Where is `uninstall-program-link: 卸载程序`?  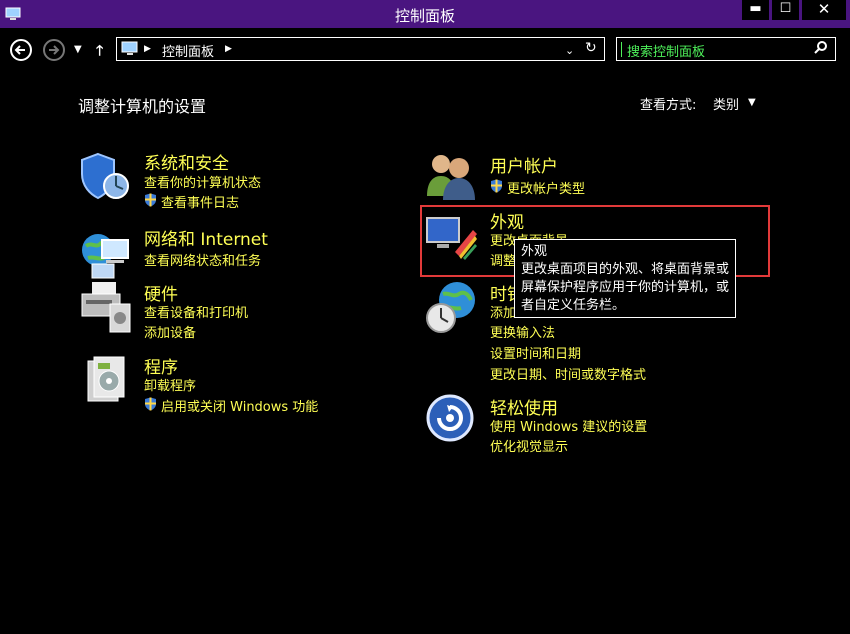
uninstall-program-link: 卸载程序 is located at coordinates (170, 384).